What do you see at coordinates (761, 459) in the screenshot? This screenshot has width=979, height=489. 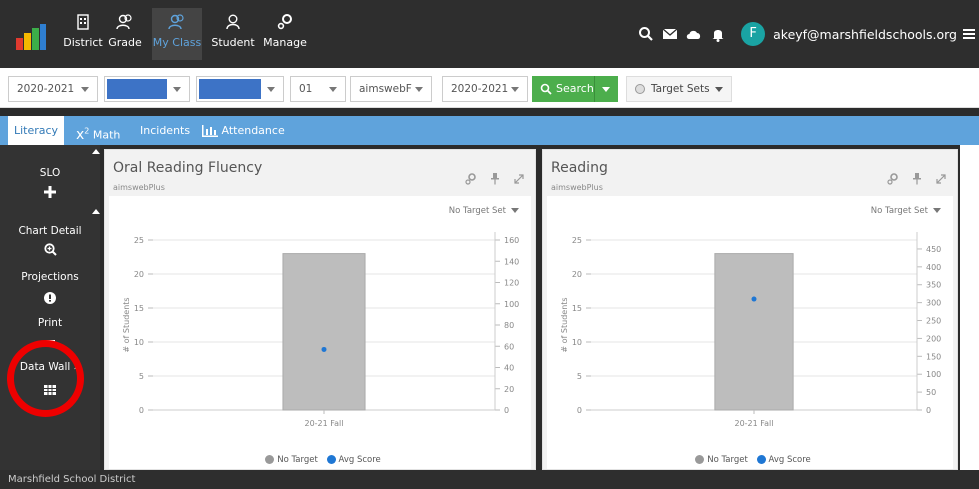 I see `legend-swatch-avg-score` at bounding box center [761, 459].